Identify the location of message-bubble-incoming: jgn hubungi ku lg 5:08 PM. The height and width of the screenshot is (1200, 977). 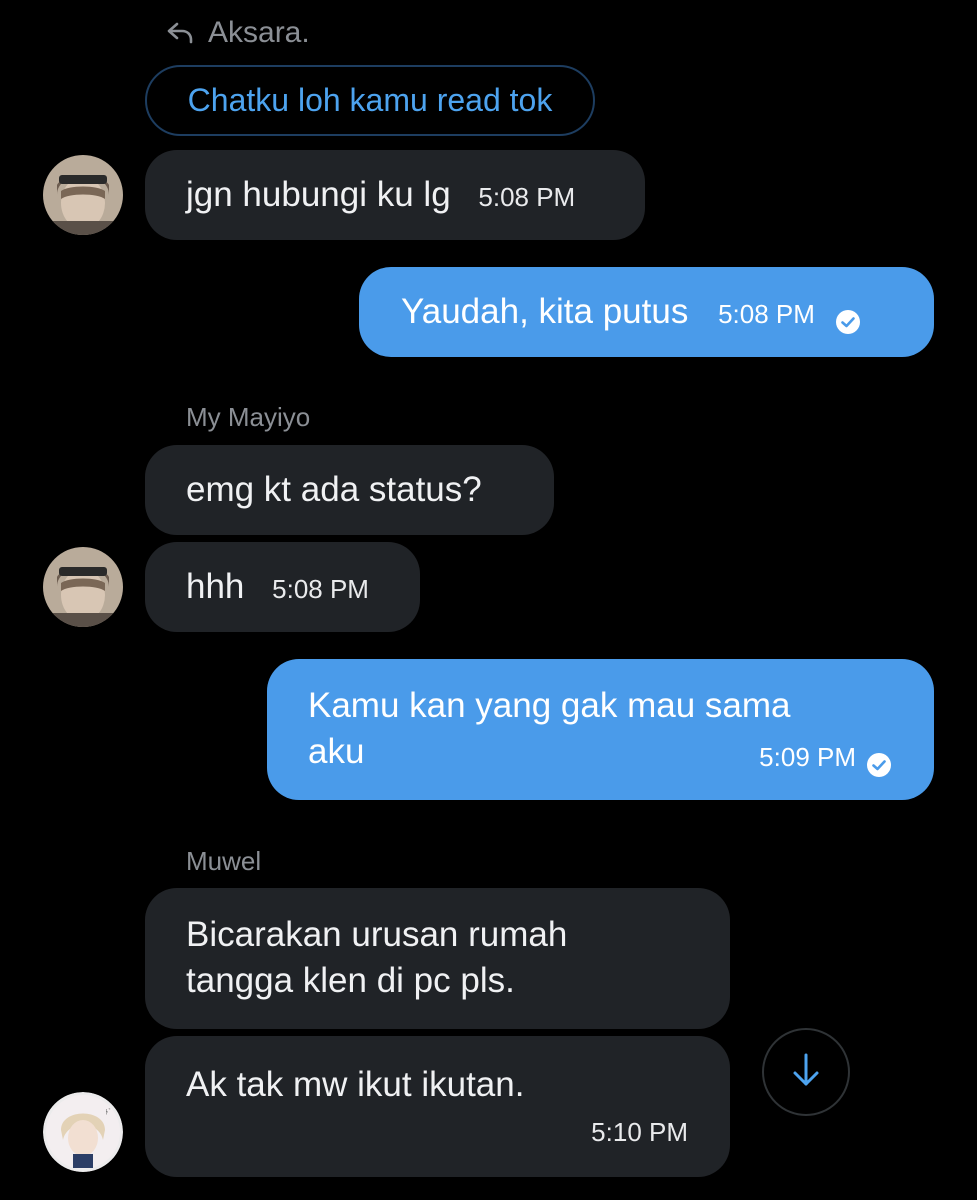
(395, 195).